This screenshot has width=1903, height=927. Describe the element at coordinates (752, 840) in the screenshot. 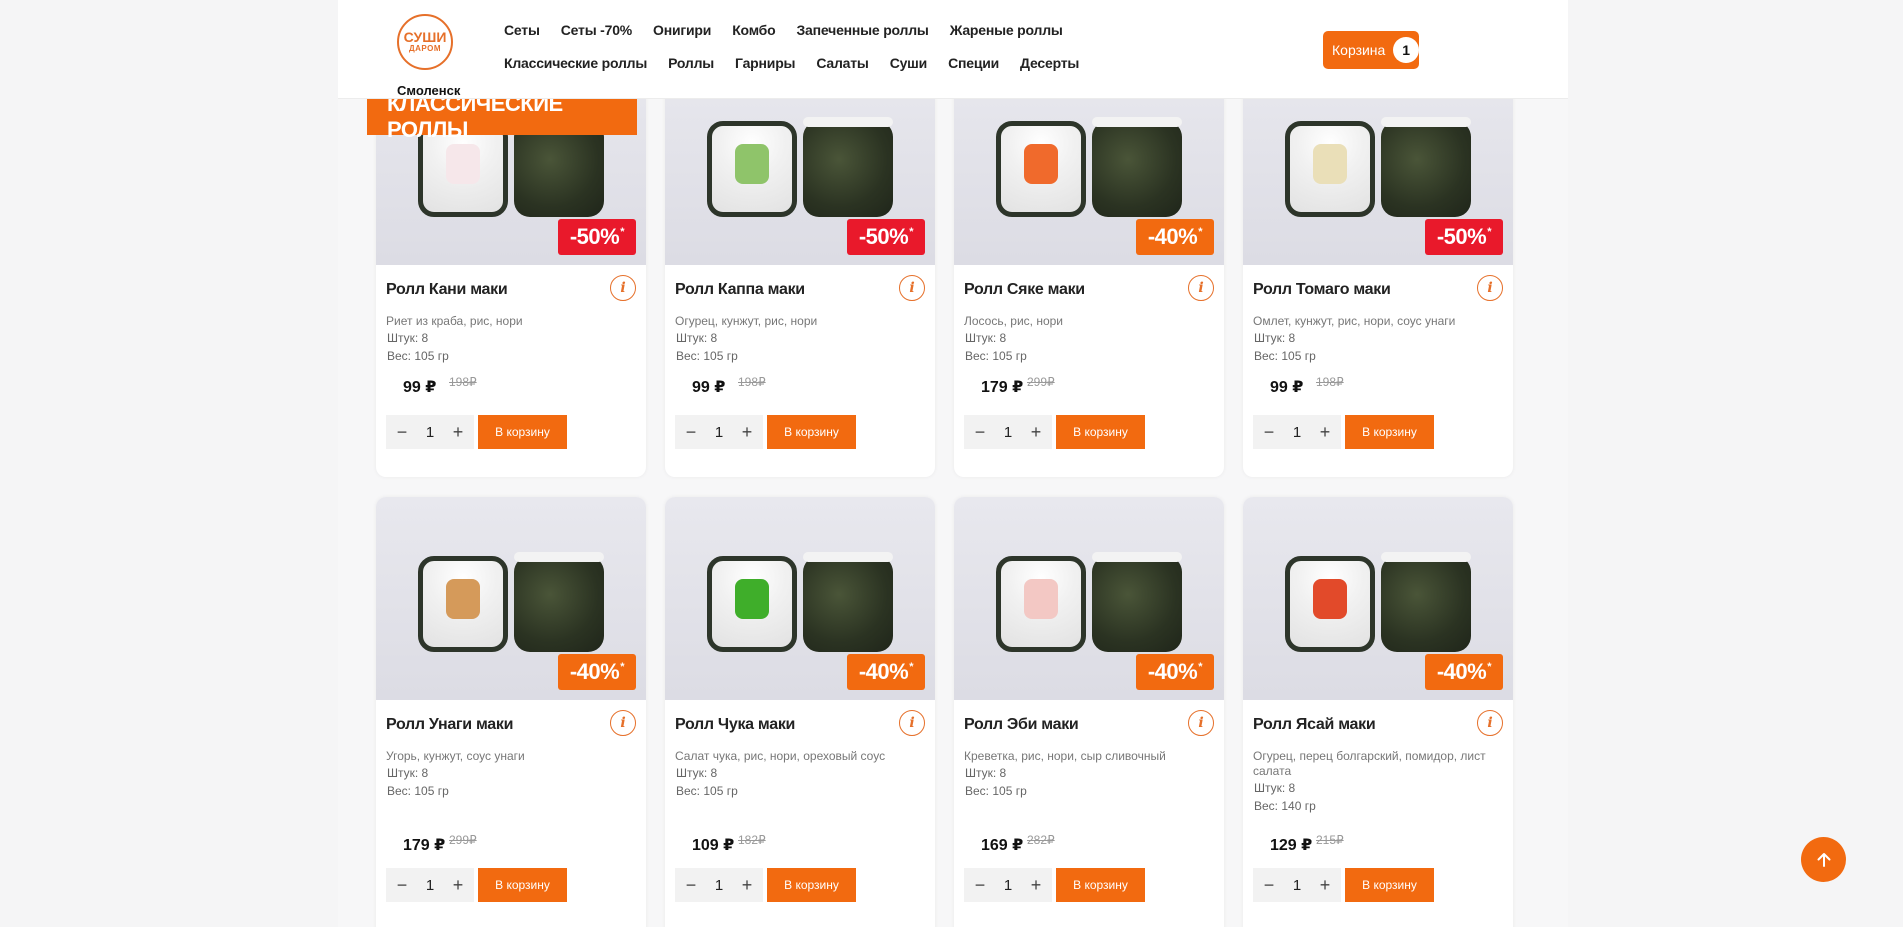

I see `product-old-price: 182₽` at that location.